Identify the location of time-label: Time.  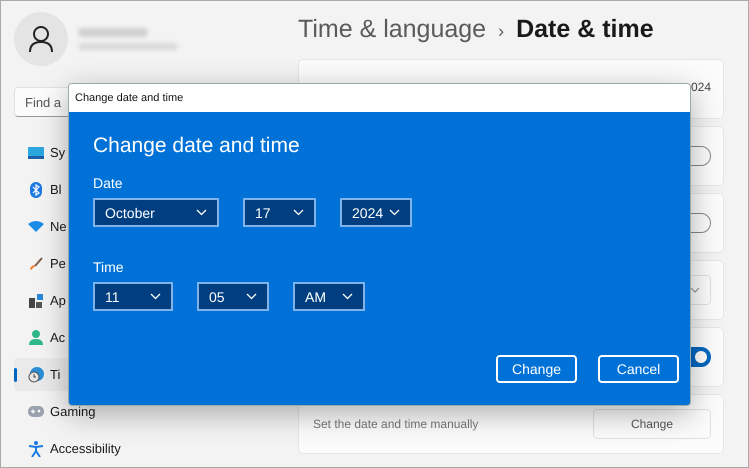
(109, 267).